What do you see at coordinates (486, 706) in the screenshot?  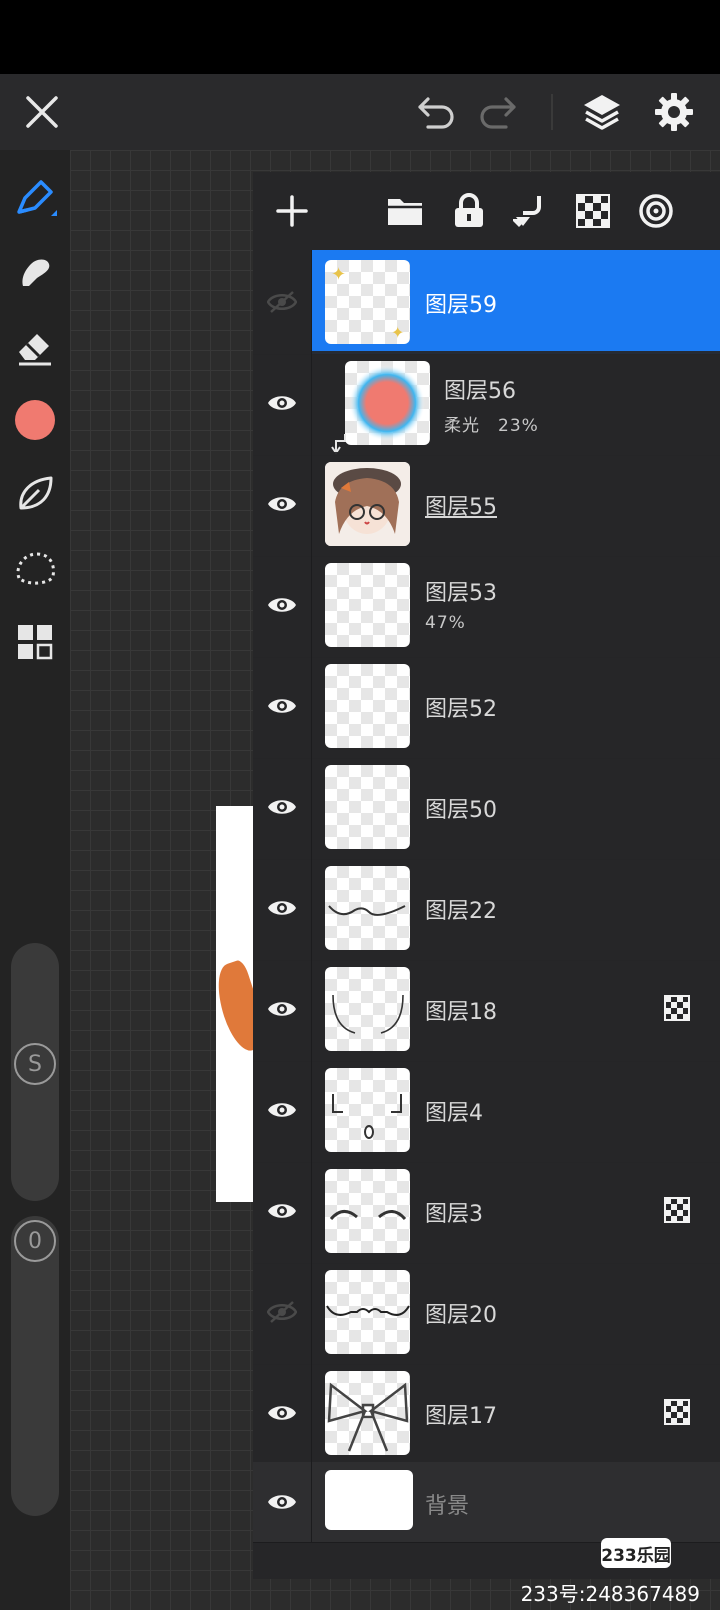 I see `layer-row: 图层52` at bounding box center [486, 706].